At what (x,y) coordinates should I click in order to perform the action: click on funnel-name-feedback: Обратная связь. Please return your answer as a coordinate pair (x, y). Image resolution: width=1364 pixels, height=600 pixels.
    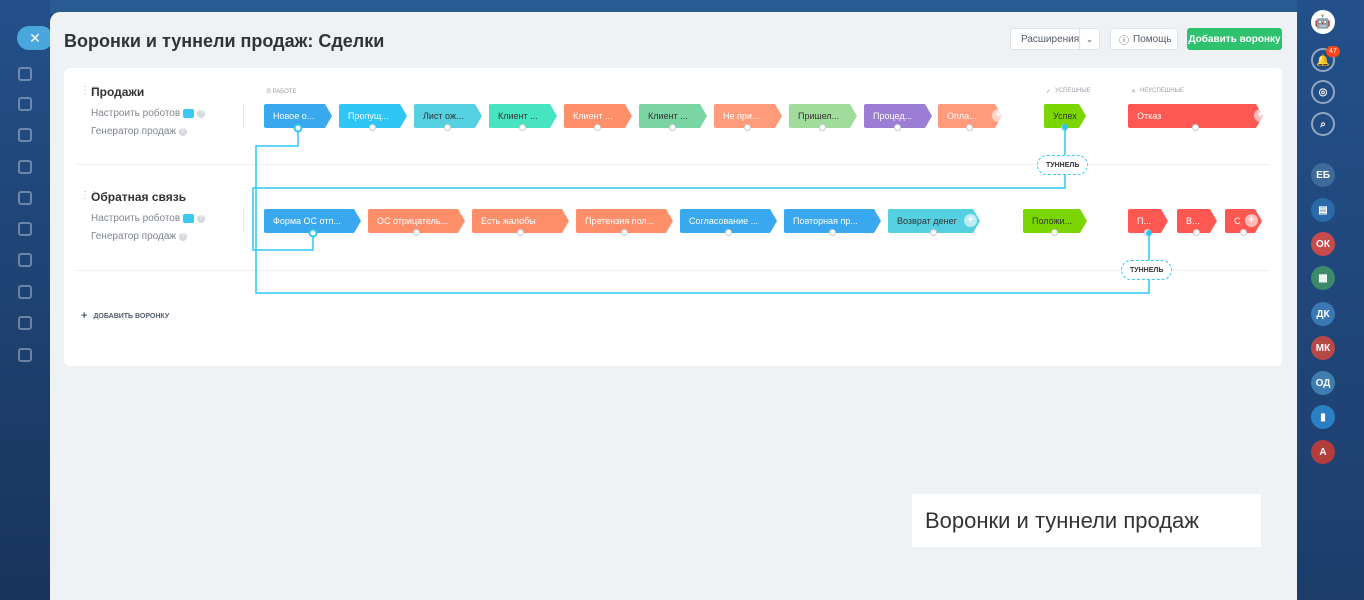
    Looking at the image, I should click on (138, 197).